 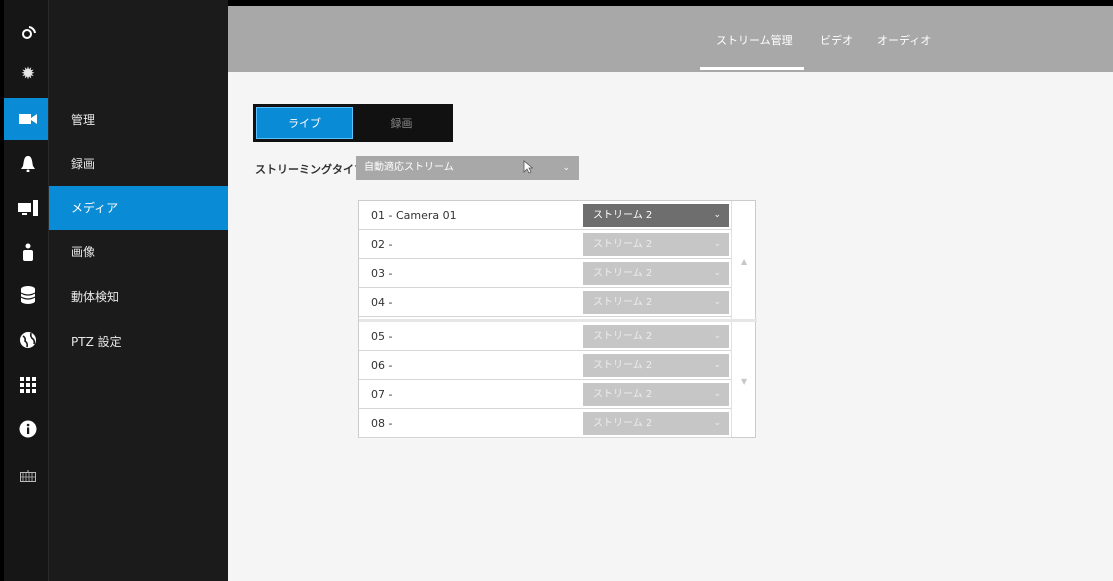 What do you see at coordinates (744, 381) in the screenshot?
I see `scroll-down-icon: ▼` at bounding box center [744, 381].